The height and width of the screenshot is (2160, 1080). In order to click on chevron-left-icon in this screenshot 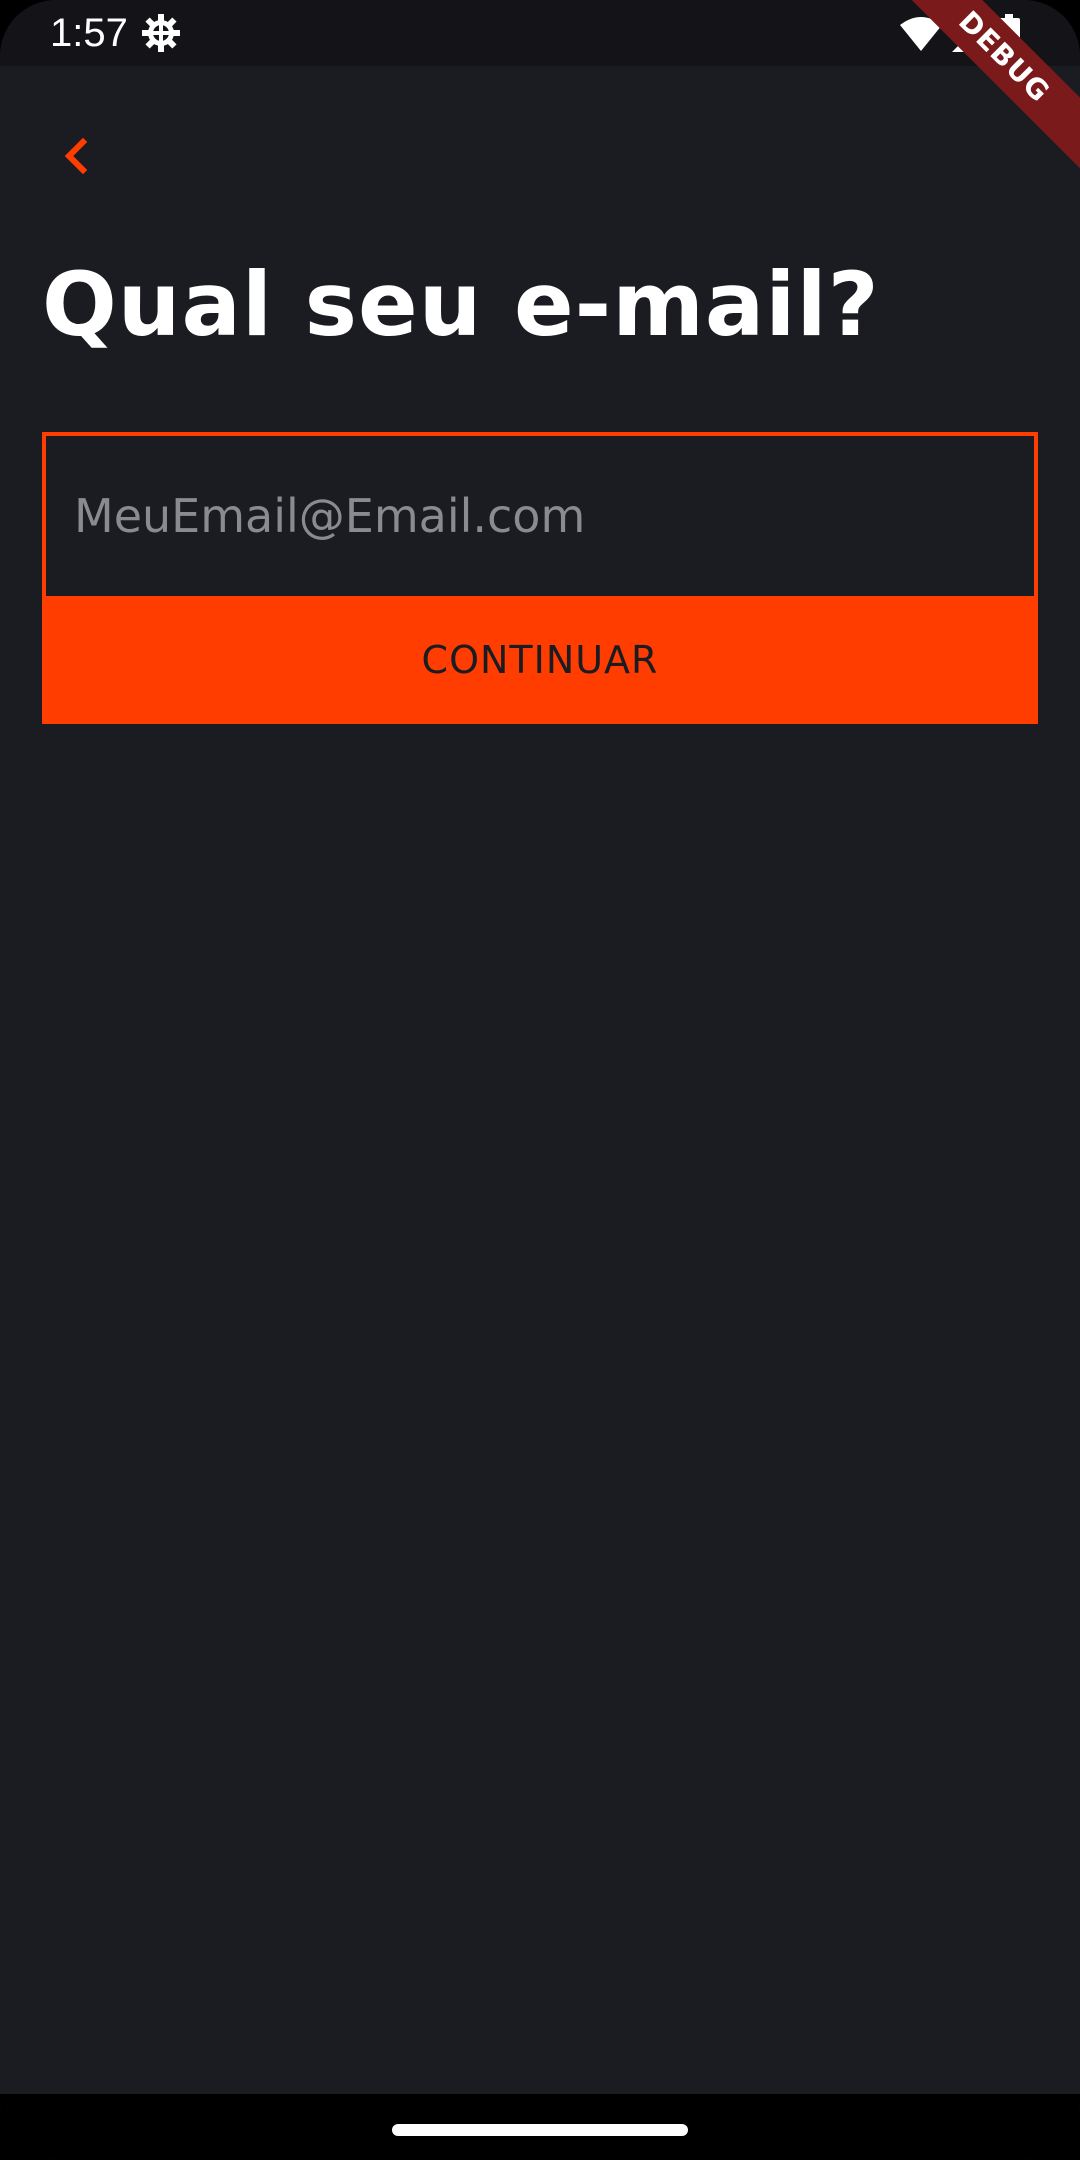, I will do `click(76, 158)`.